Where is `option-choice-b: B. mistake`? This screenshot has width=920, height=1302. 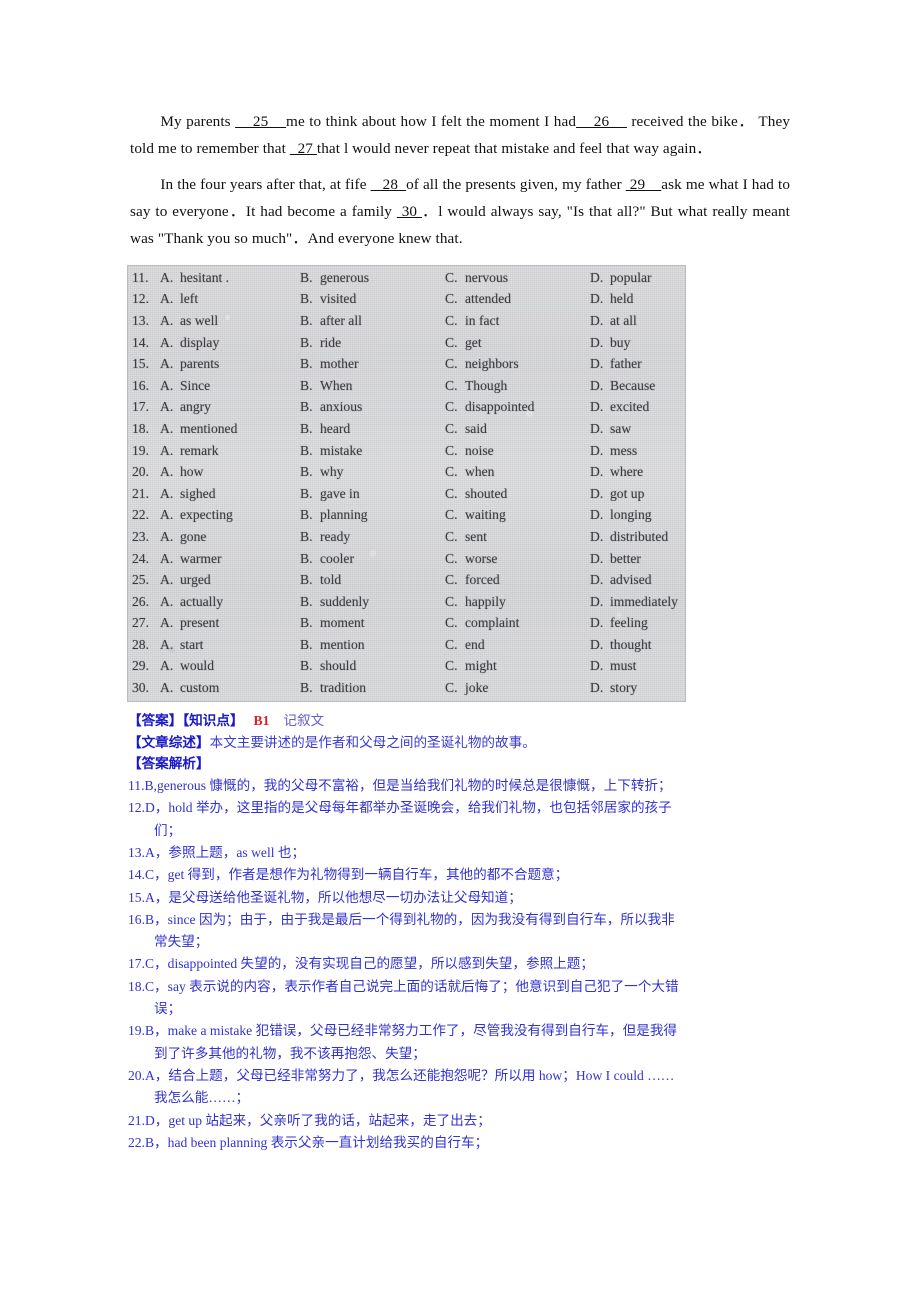 option-choice-b: B. mistake is located at coordinates (372, 451).